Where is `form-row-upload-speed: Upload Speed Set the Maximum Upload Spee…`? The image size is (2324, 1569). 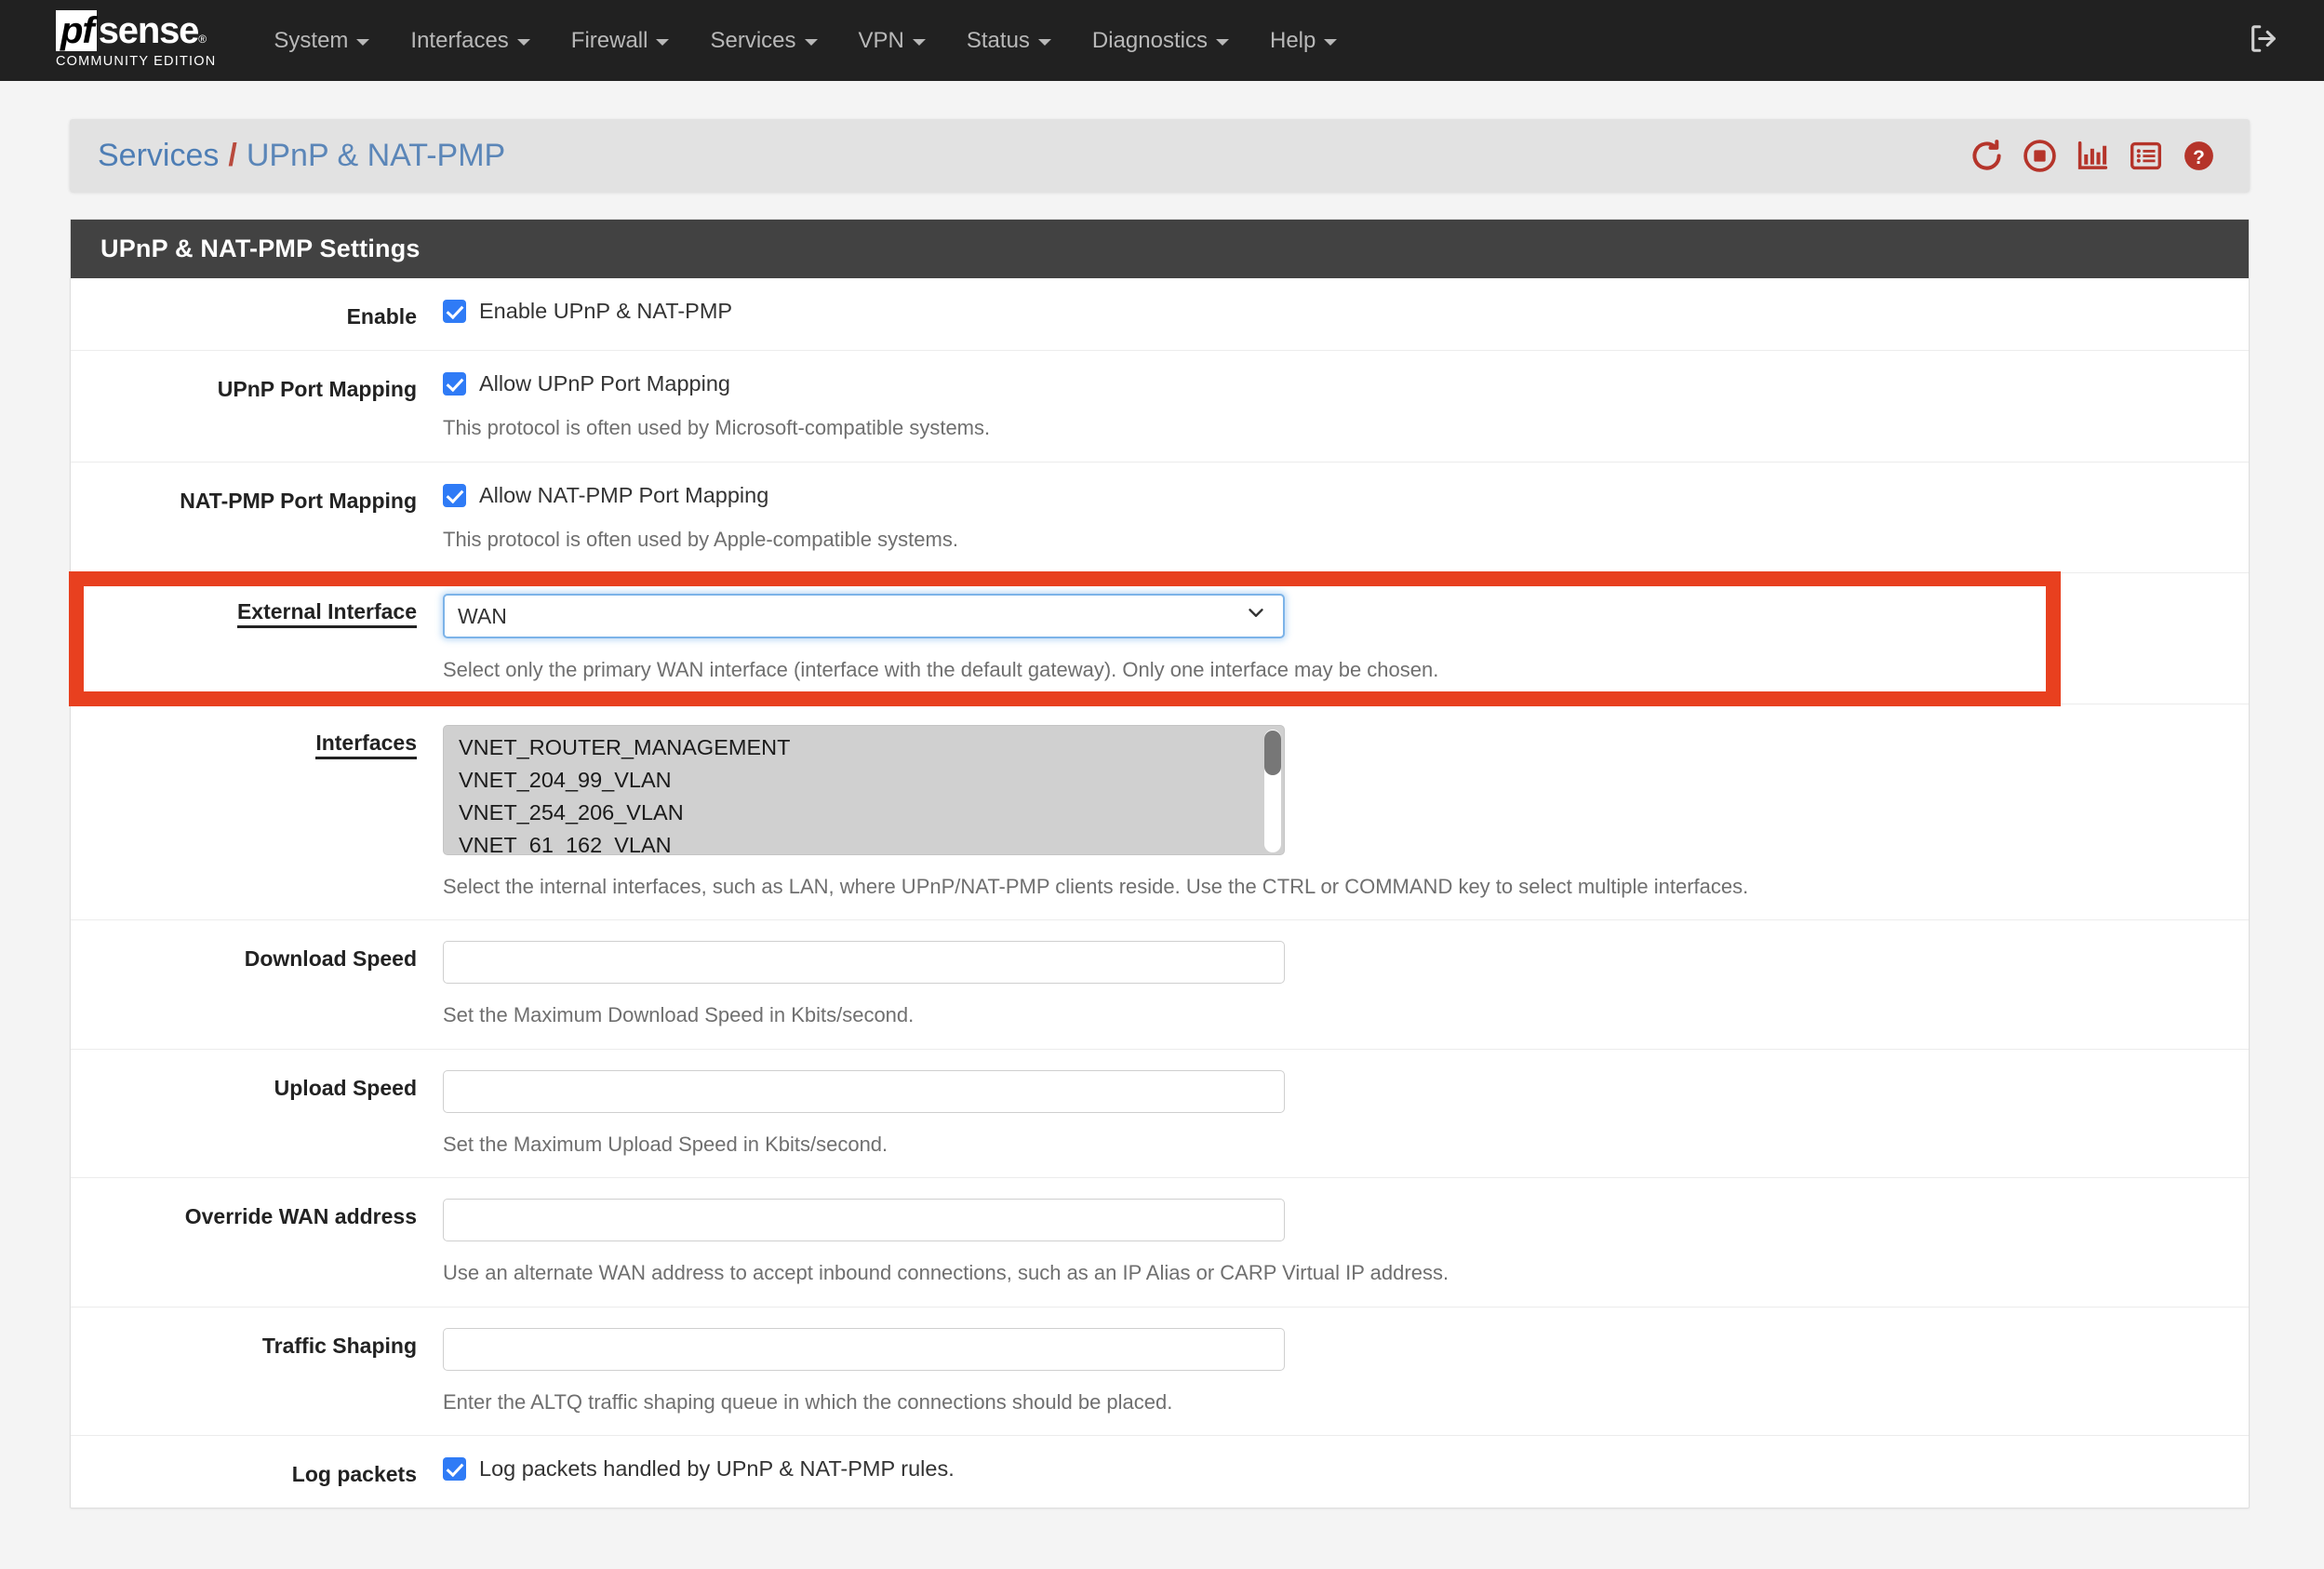 form-row-upload-speed: Upload Speed Set the Maximum Upload Spee… is located at coordinates (1160, 1114).